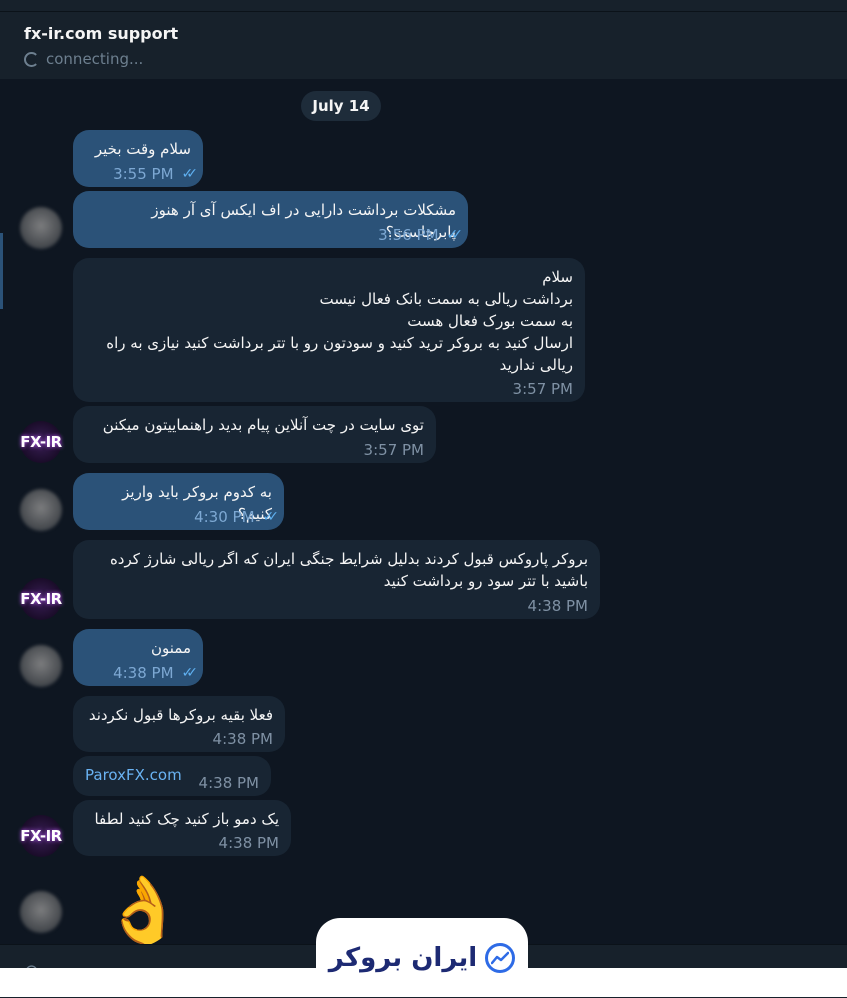  I want to click on message-bubble: یک دمو باز کنید چک کنید لطفا 4:38 PM, so click(182, 828).